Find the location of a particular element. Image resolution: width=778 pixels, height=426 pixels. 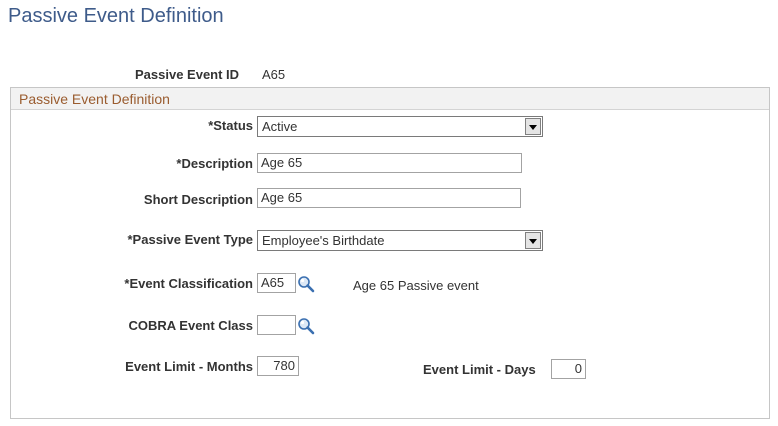

event-limit-days-label: Event Limit - Days is located at coordinates (479, 369).